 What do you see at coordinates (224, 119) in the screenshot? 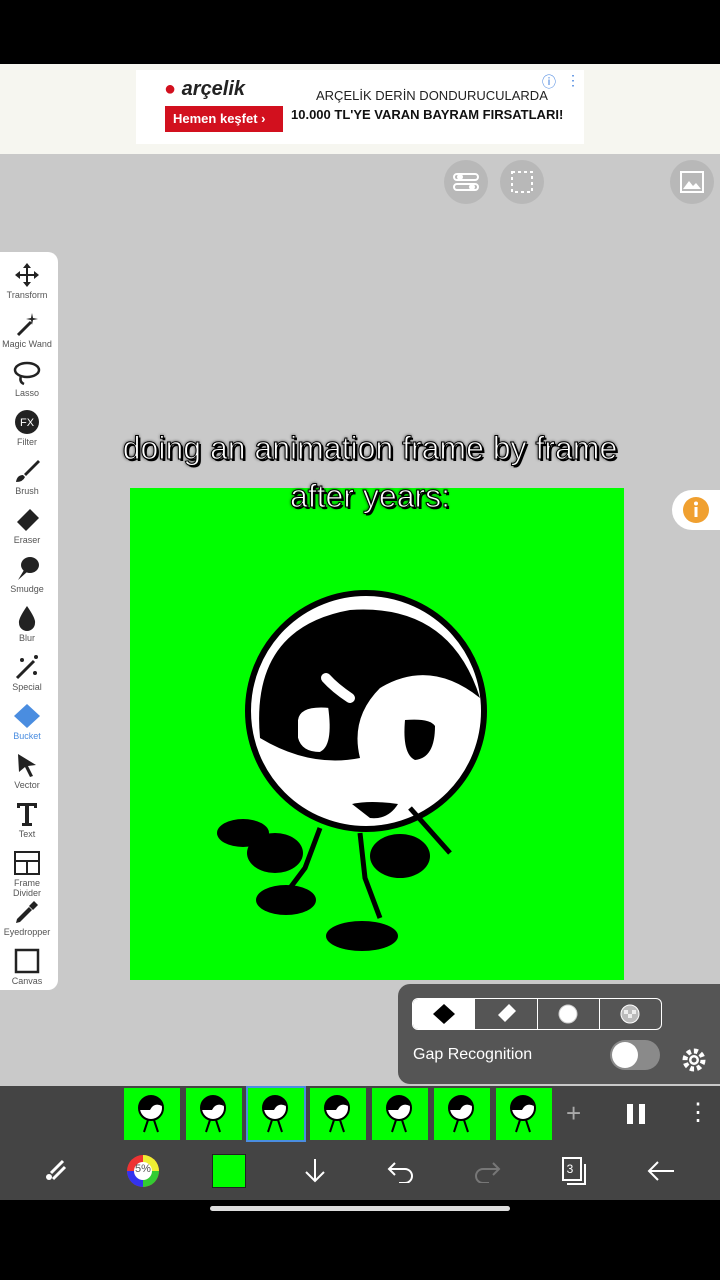
I see `ad-cta-button: Hemen keşfet ›` at bounding box center [224, 119].